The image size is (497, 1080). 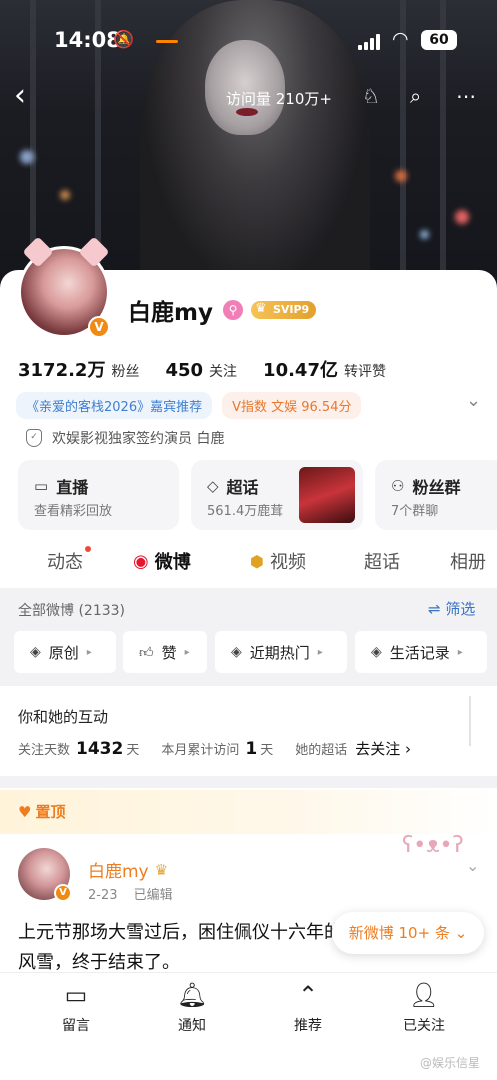 What do you see at coordinates (72, 487) in the screenshot?
I see `tile-live-title: 直播` at bounding box center [72, 487].